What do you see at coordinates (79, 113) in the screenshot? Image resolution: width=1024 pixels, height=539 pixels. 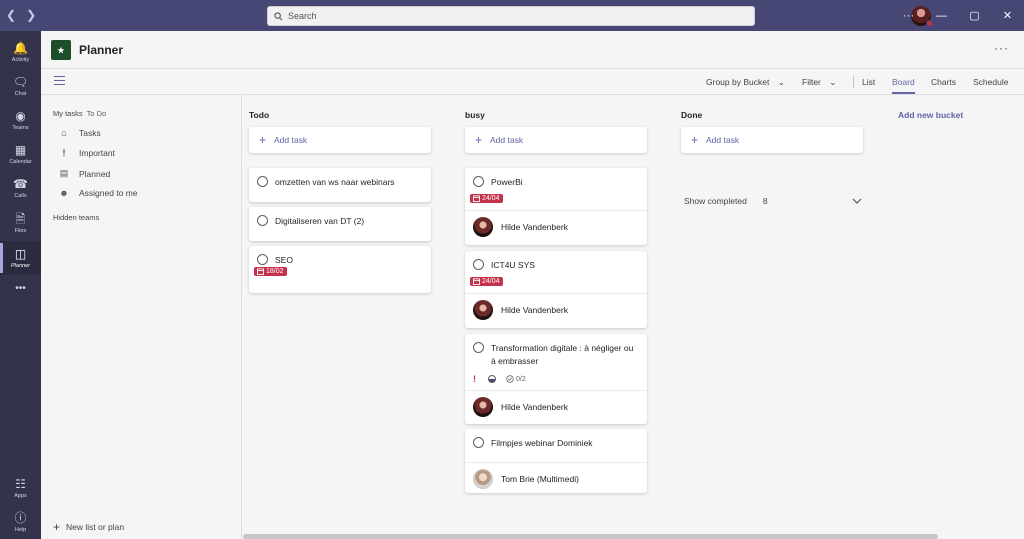 I see `my-tasks-header: My tasks To Do` at bounding box center [79, 113].